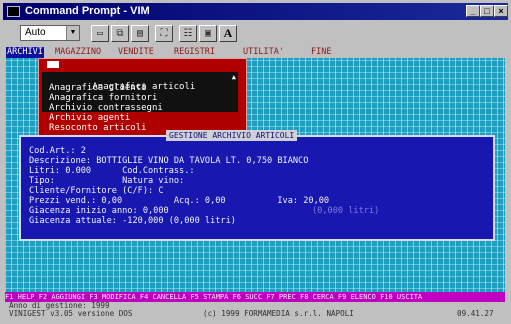  I want to click on dropdown-item-archivio-contrassegni: Archivio contrassegni, so click(106, 108).